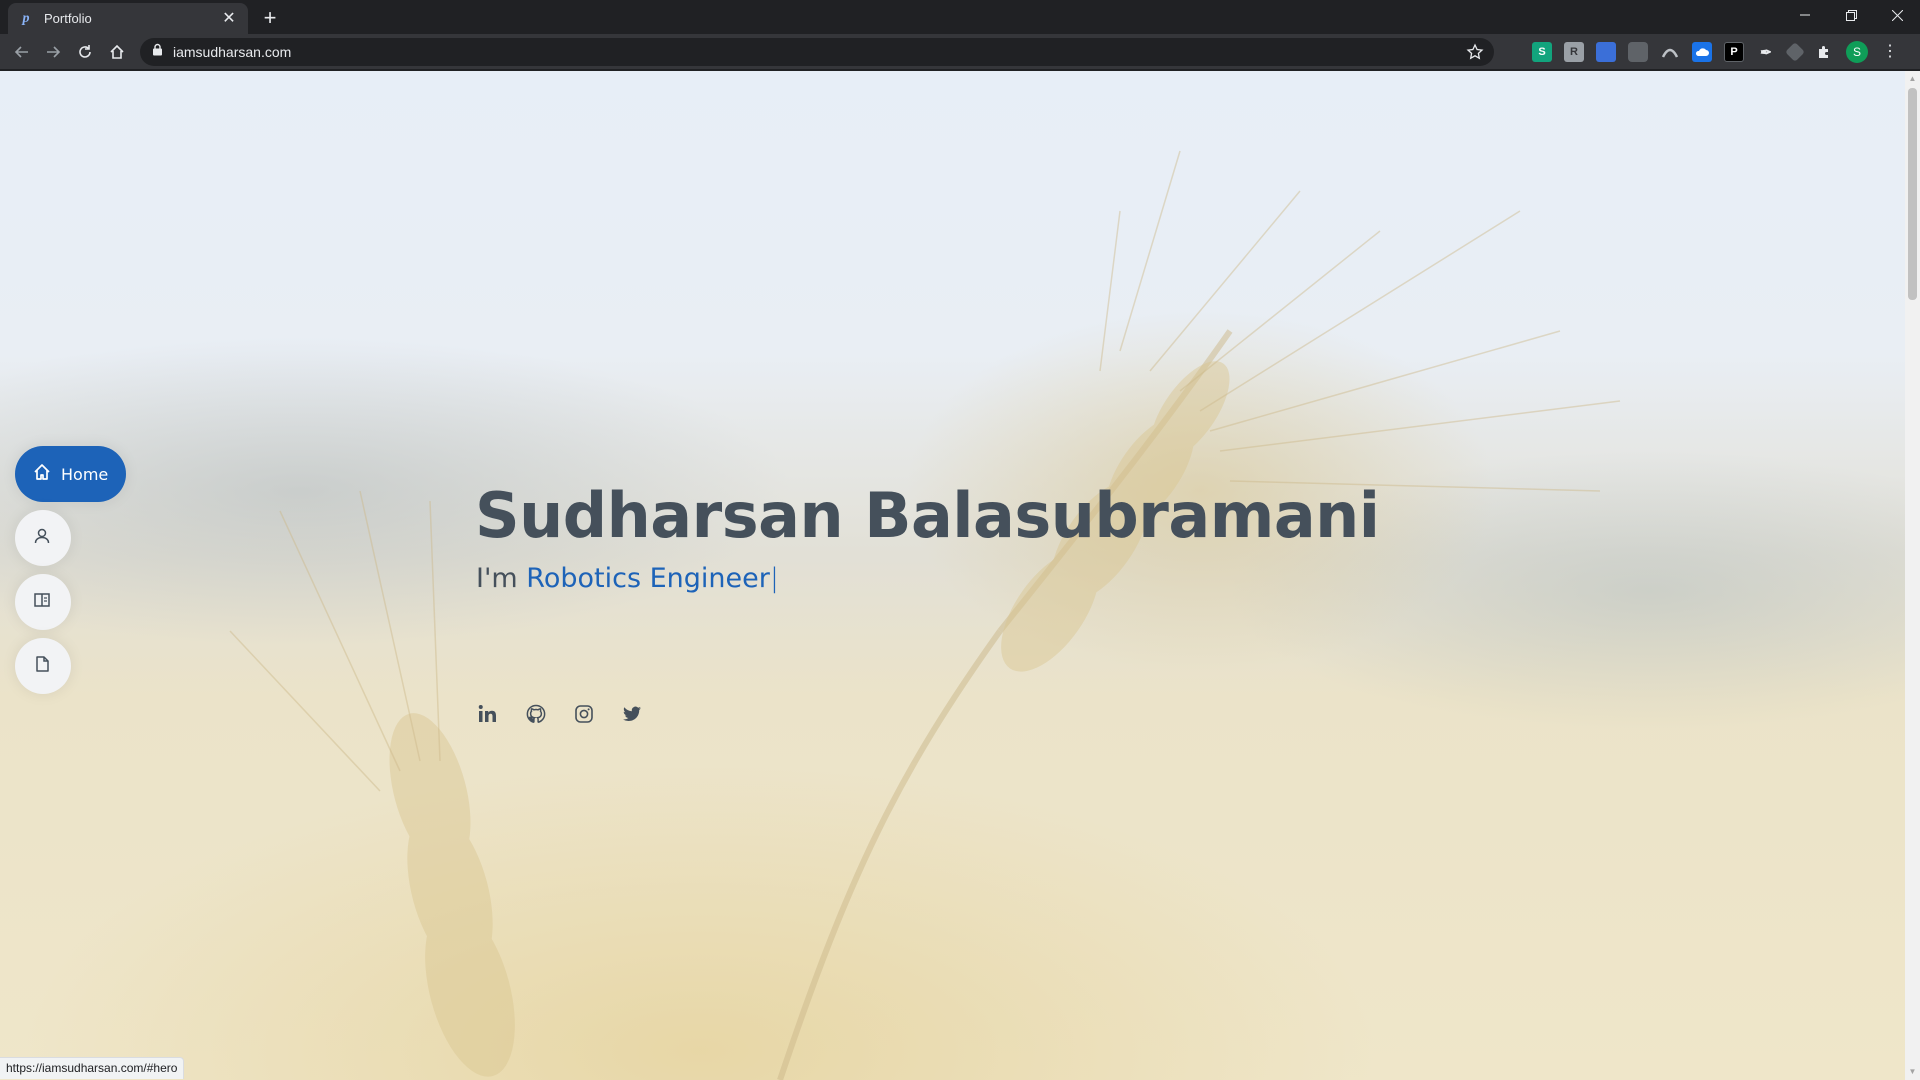  Describe the element at coordinates (85, 52) in the screenshot. I see `reload-icon` at that location.